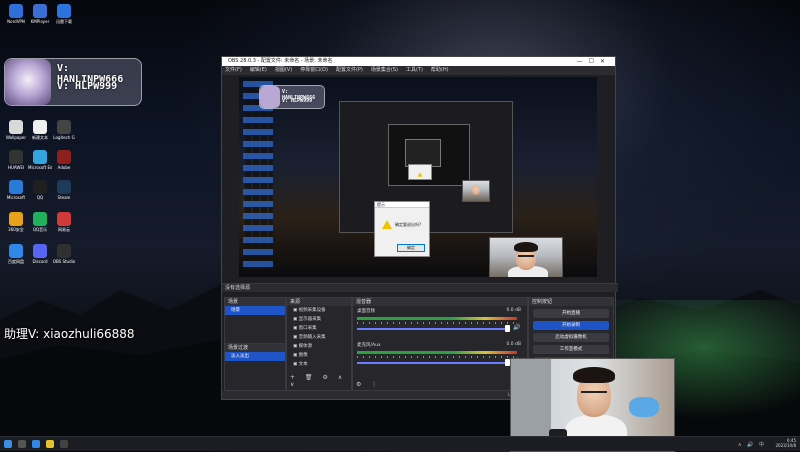 Image resolution: width=800 pixels, height=452 pixels. I want to click on source-item: ▣ 音频输入采集, so click(319, 337).